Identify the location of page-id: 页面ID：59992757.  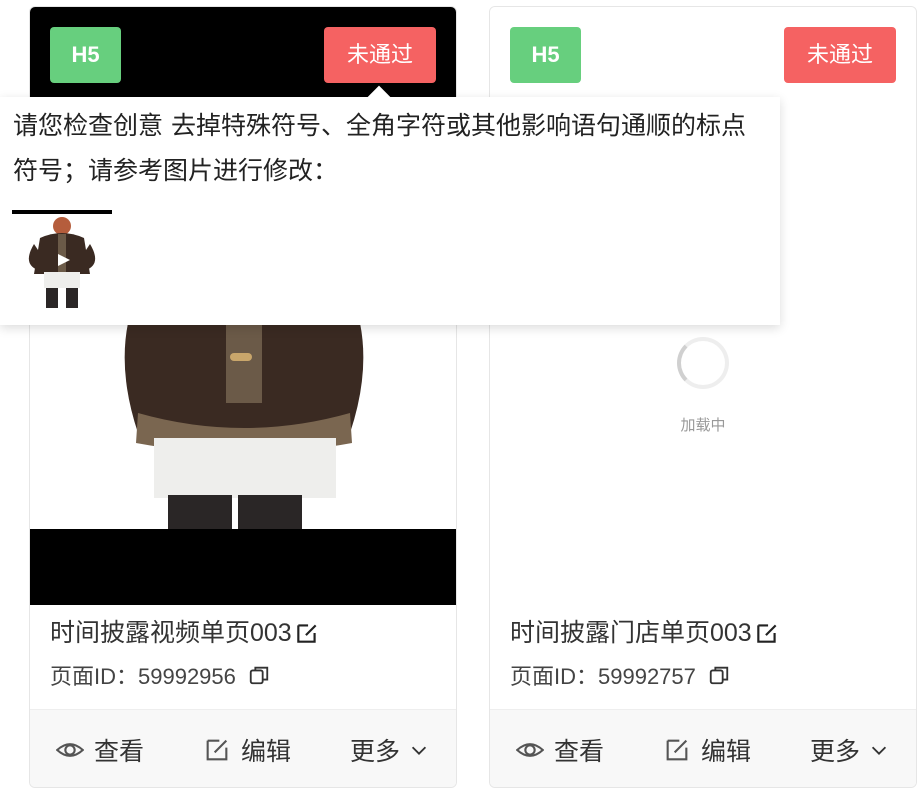
(603, 676).